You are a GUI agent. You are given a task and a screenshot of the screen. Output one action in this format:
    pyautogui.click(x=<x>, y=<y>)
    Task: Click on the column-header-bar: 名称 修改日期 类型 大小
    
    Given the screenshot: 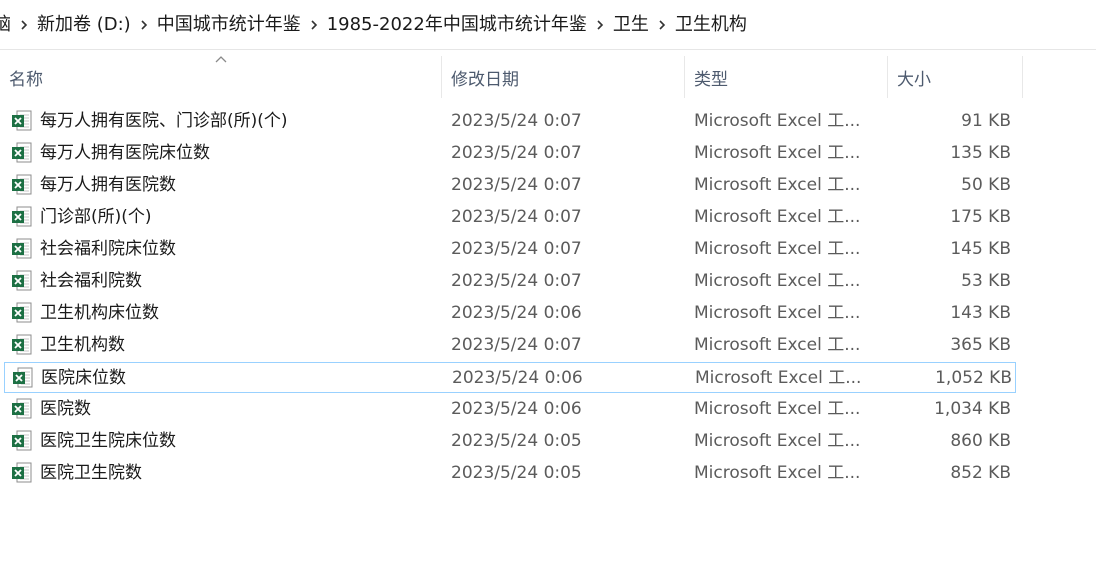 What is the action you would take?
    pyautogui.click(x=548, y=76)
    